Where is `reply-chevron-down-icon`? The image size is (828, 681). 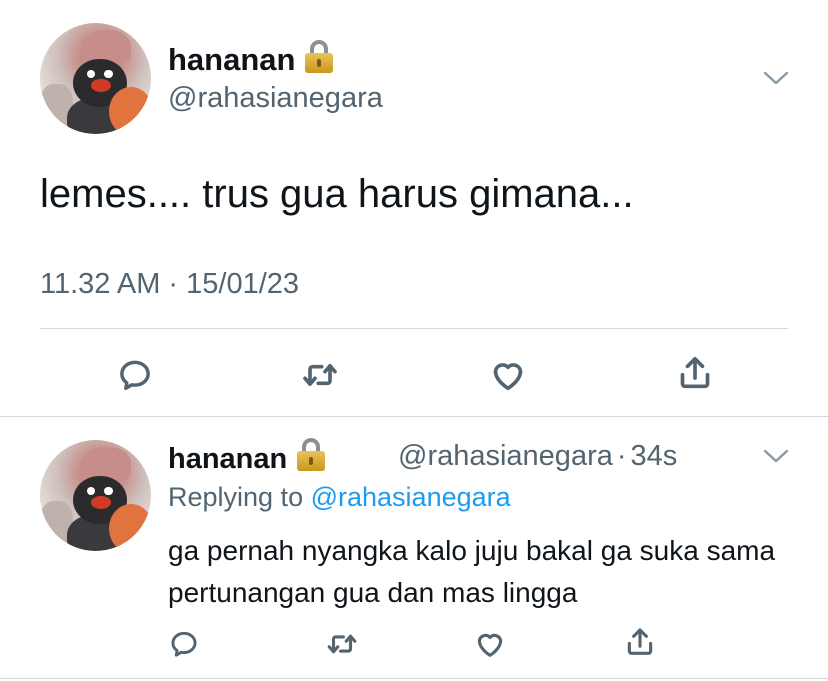 reply-chevron-down-icon is located at coordinates (776, 456).